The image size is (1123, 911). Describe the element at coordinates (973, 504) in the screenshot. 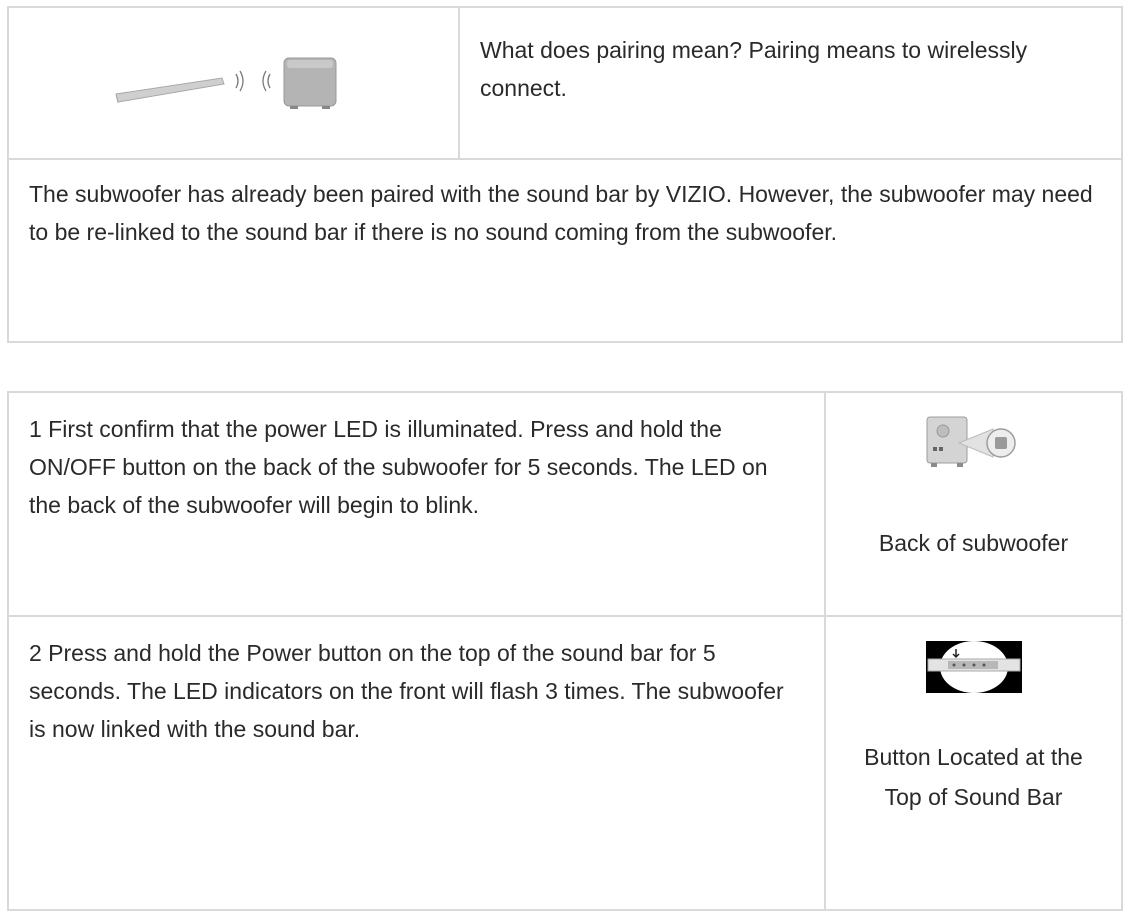

I see `step-1-figure: Back of subwoofer` at that location.